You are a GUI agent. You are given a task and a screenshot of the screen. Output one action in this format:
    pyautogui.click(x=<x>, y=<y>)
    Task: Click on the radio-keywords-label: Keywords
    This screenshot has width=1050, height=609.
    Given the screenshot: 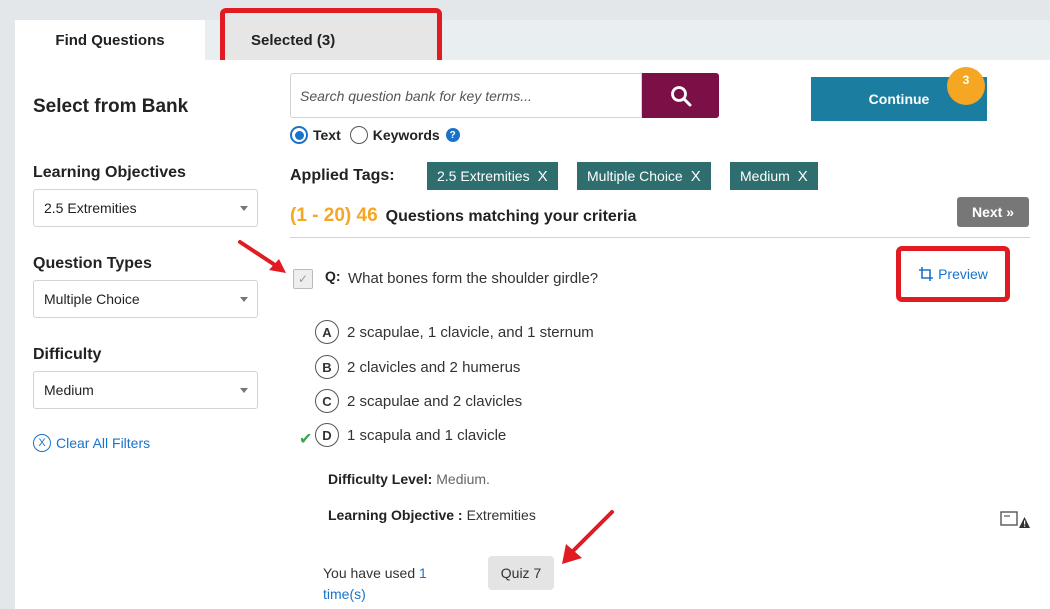 What is the action you would take?
    pyautogui.click(x=406, y=135)
    